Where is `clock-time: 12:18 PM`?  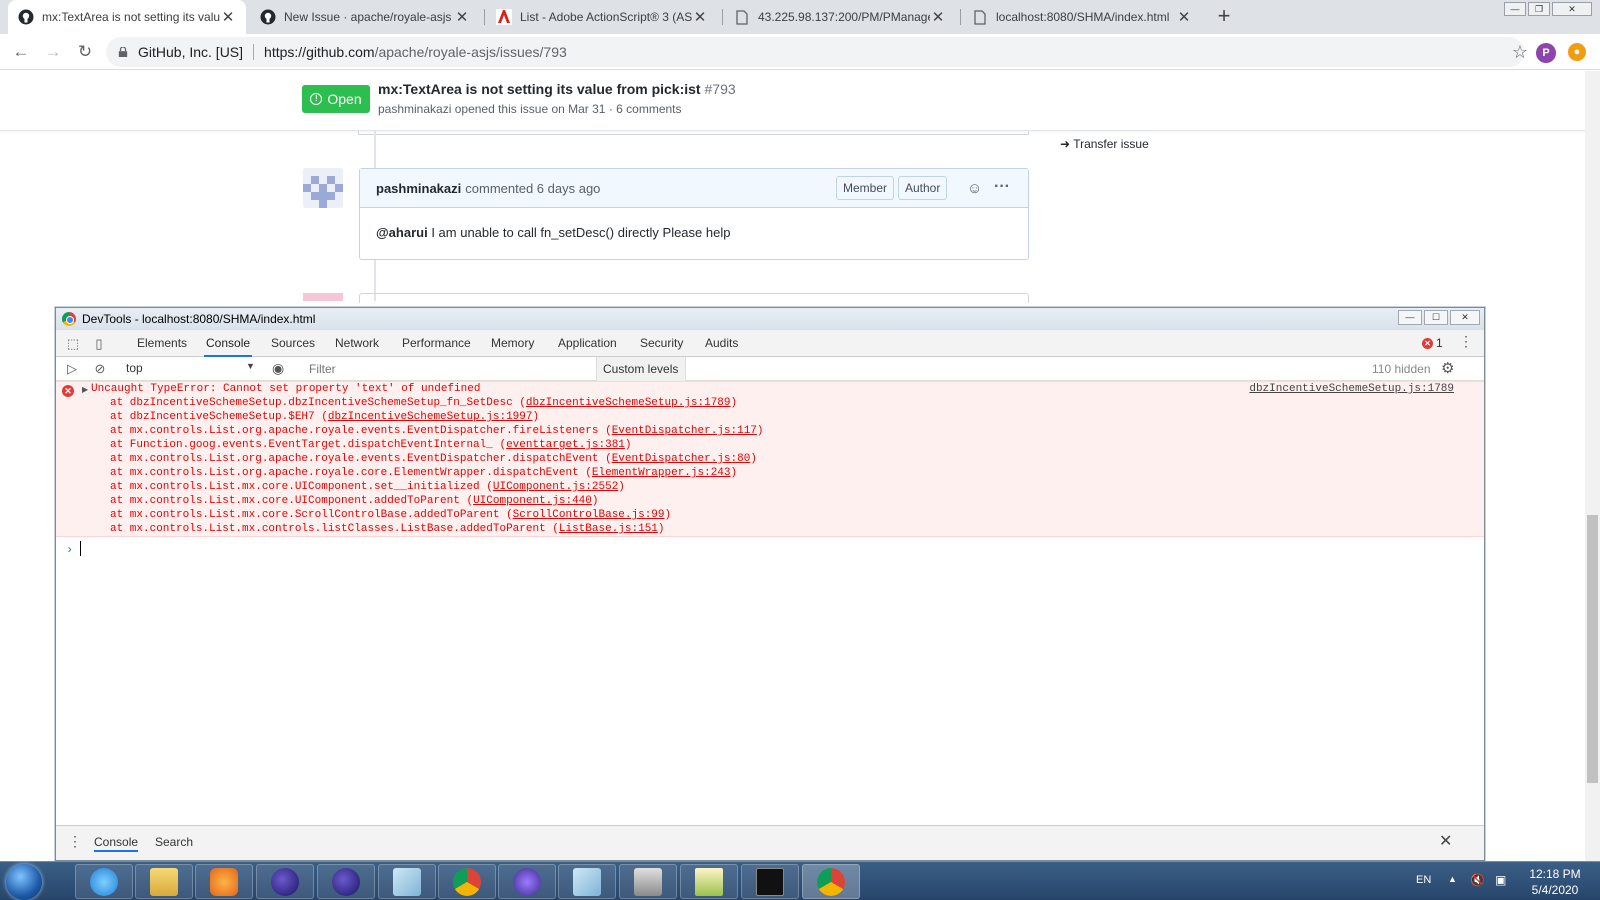 clock-time: 12:18 PM is located at coordinates (1555, 874).